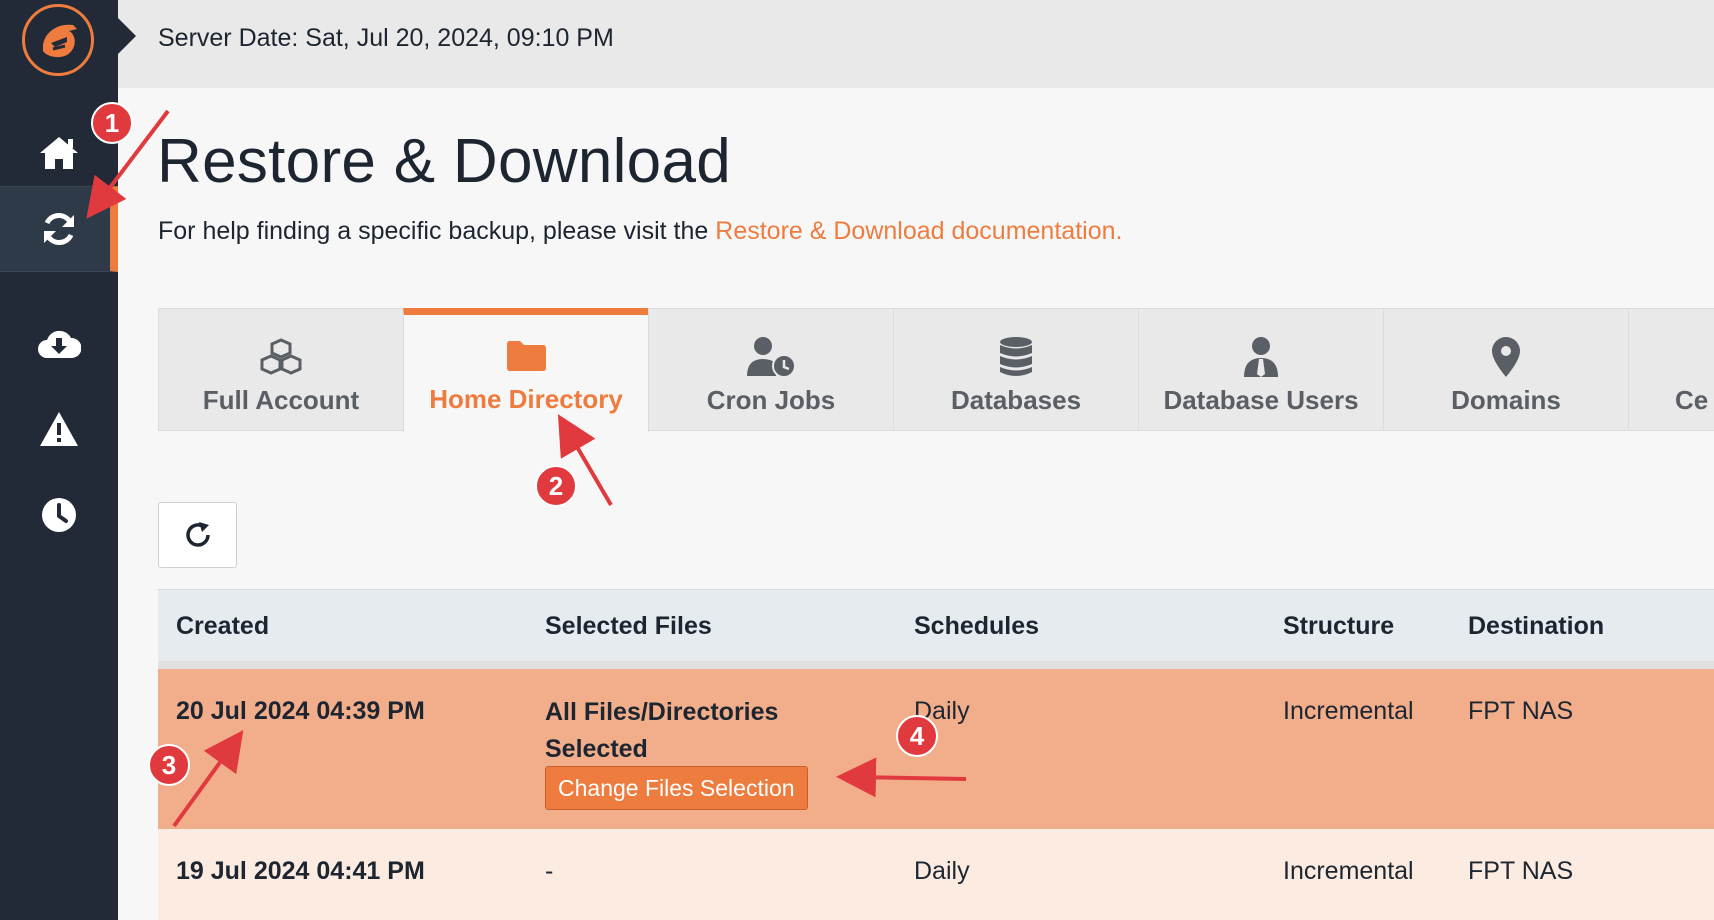 The width and height of the screenshot is (1714, 920). I want to click on page-title: Restore & Download, so click(444, 161).